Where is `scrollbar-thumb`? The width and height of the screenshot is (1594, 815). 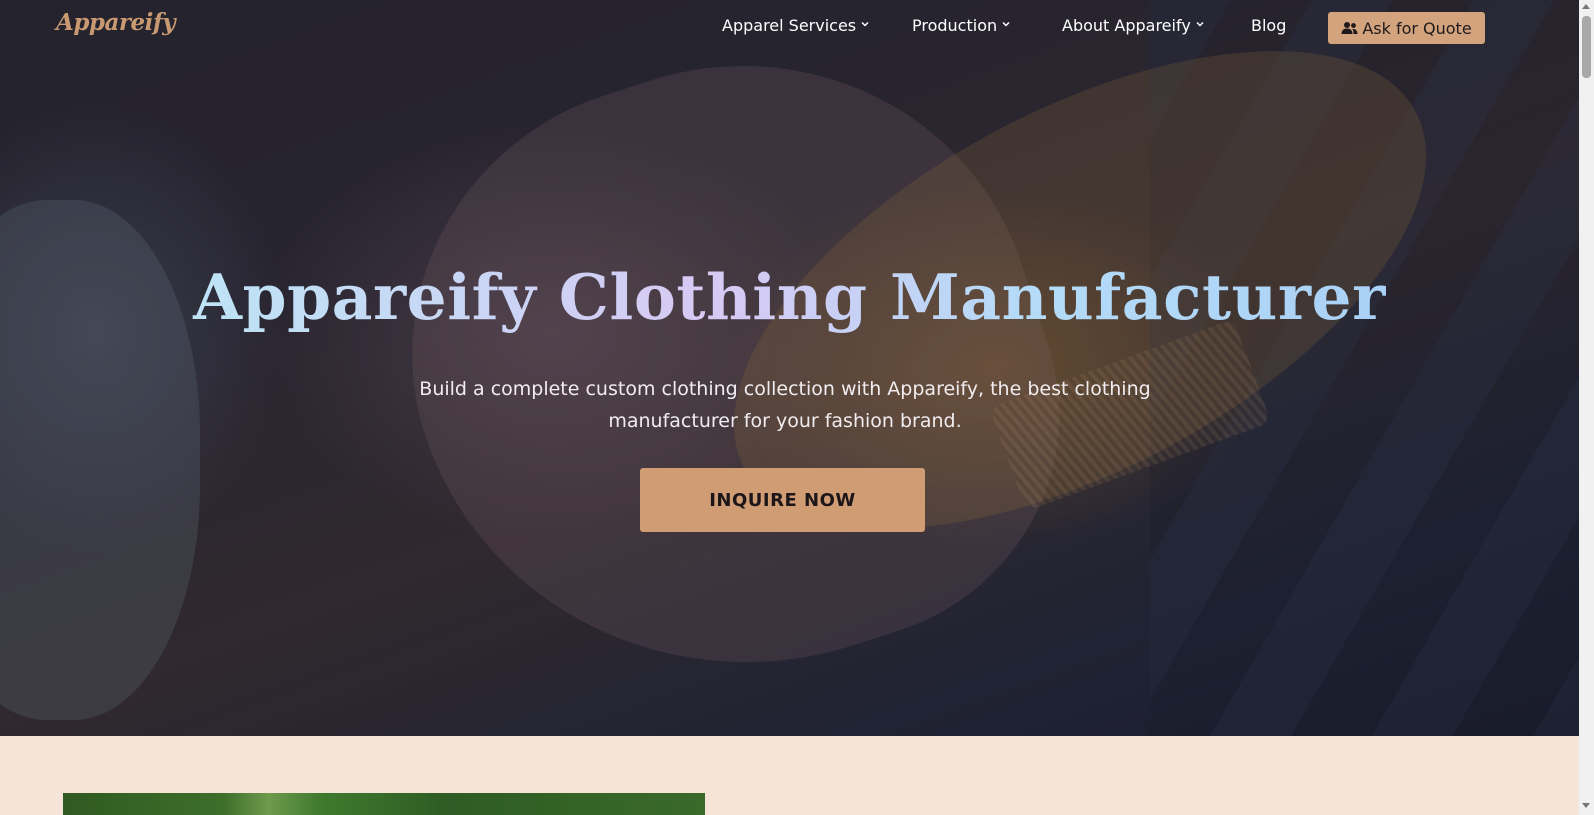 scrollbar-thumb is located at coordinates (1586, 47).